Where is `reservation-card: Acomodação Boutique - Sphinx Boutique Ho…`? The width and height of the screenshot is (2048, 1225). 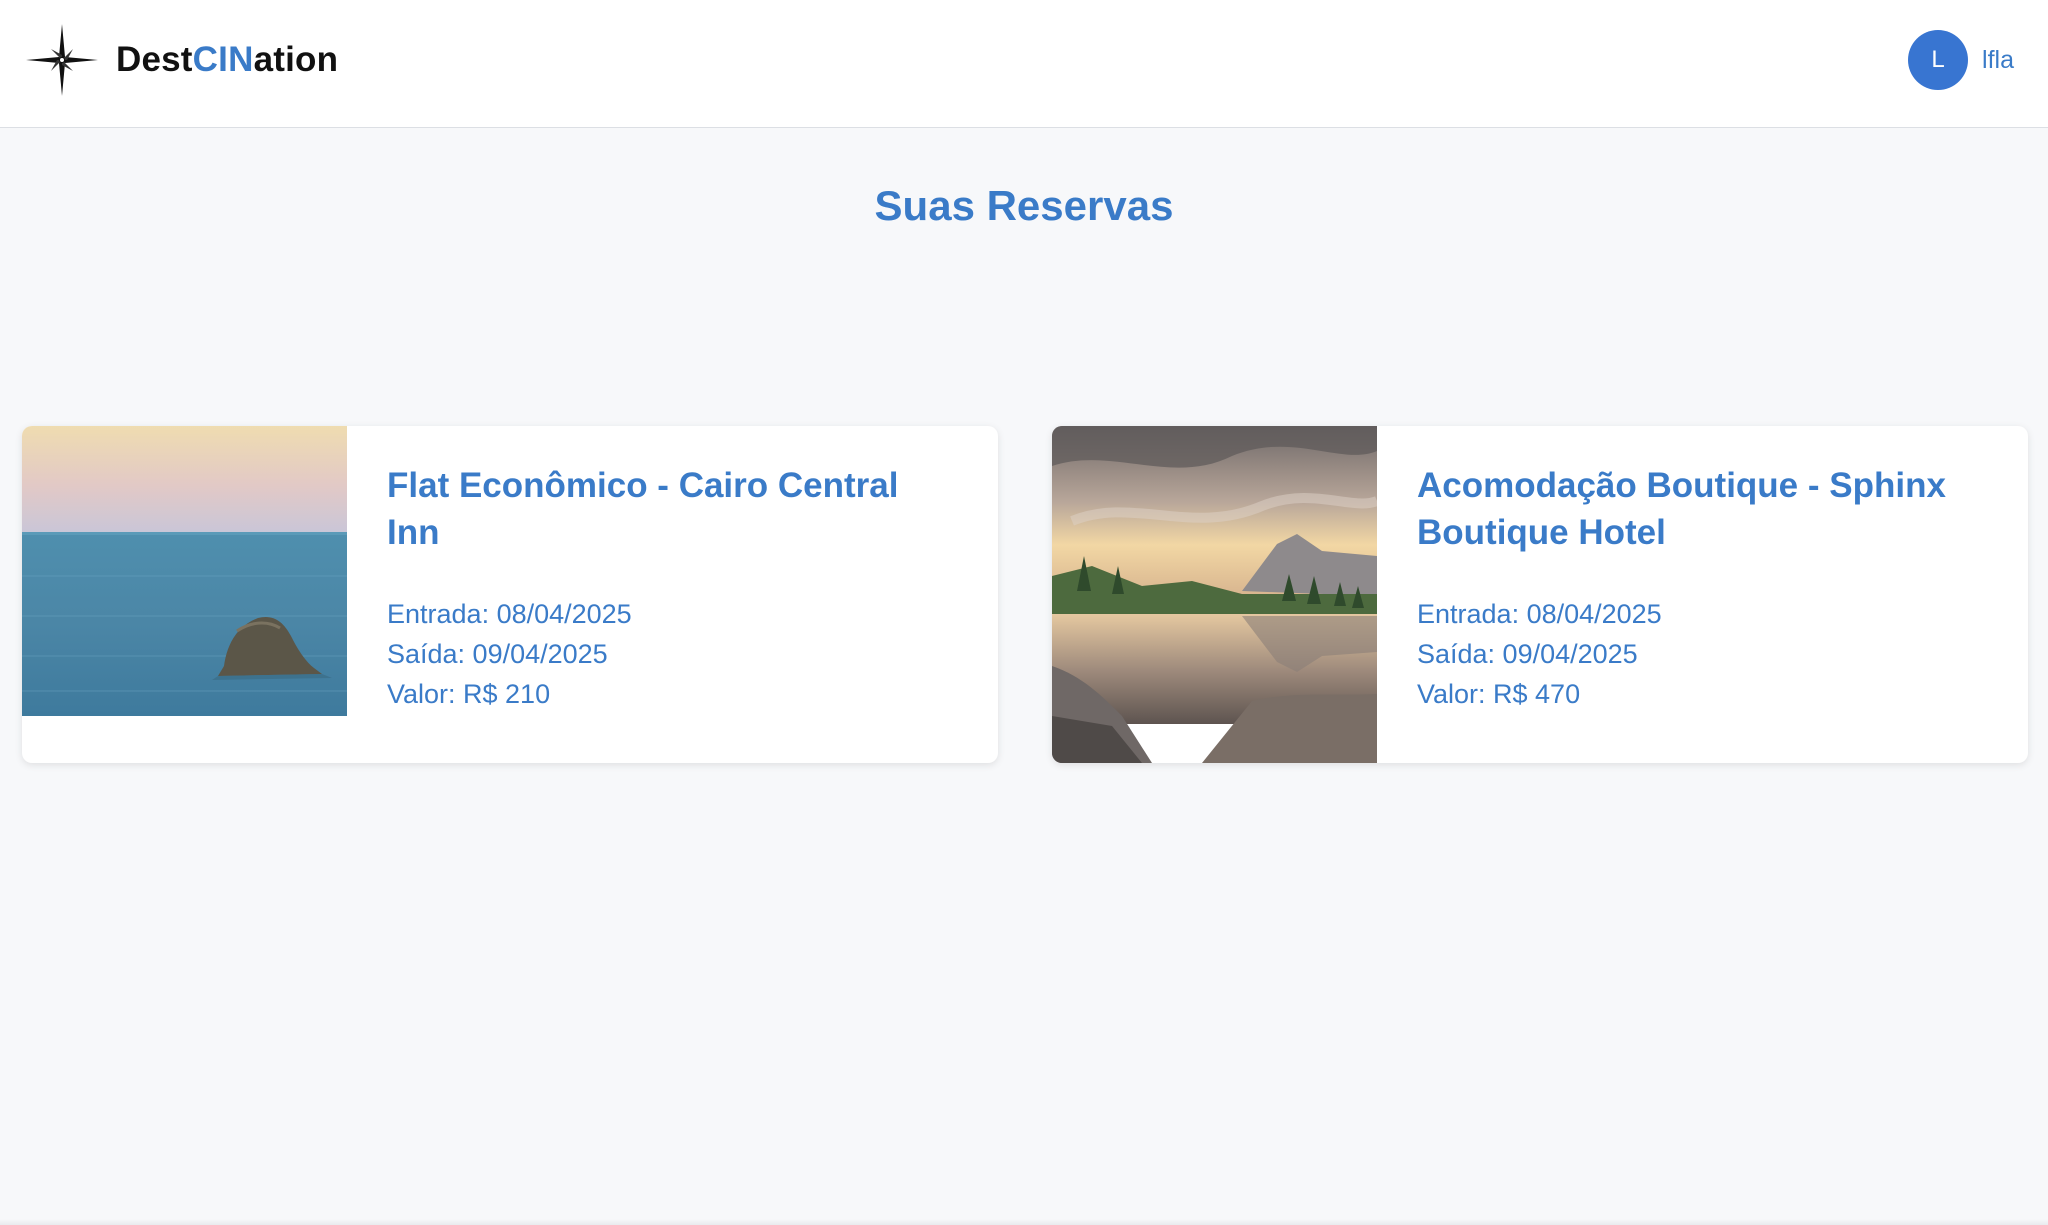
reservation-card: Acomodação Boutique - Sphinx Boutique Ho… is located at coordinates (1540, 594).